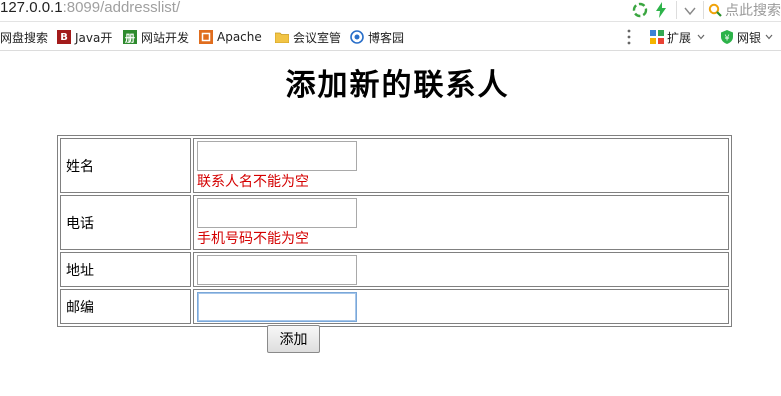  What do you see at coordinates (461, 269) in the screenshot?
I see `address-cell` at bounding box center [461, 269].